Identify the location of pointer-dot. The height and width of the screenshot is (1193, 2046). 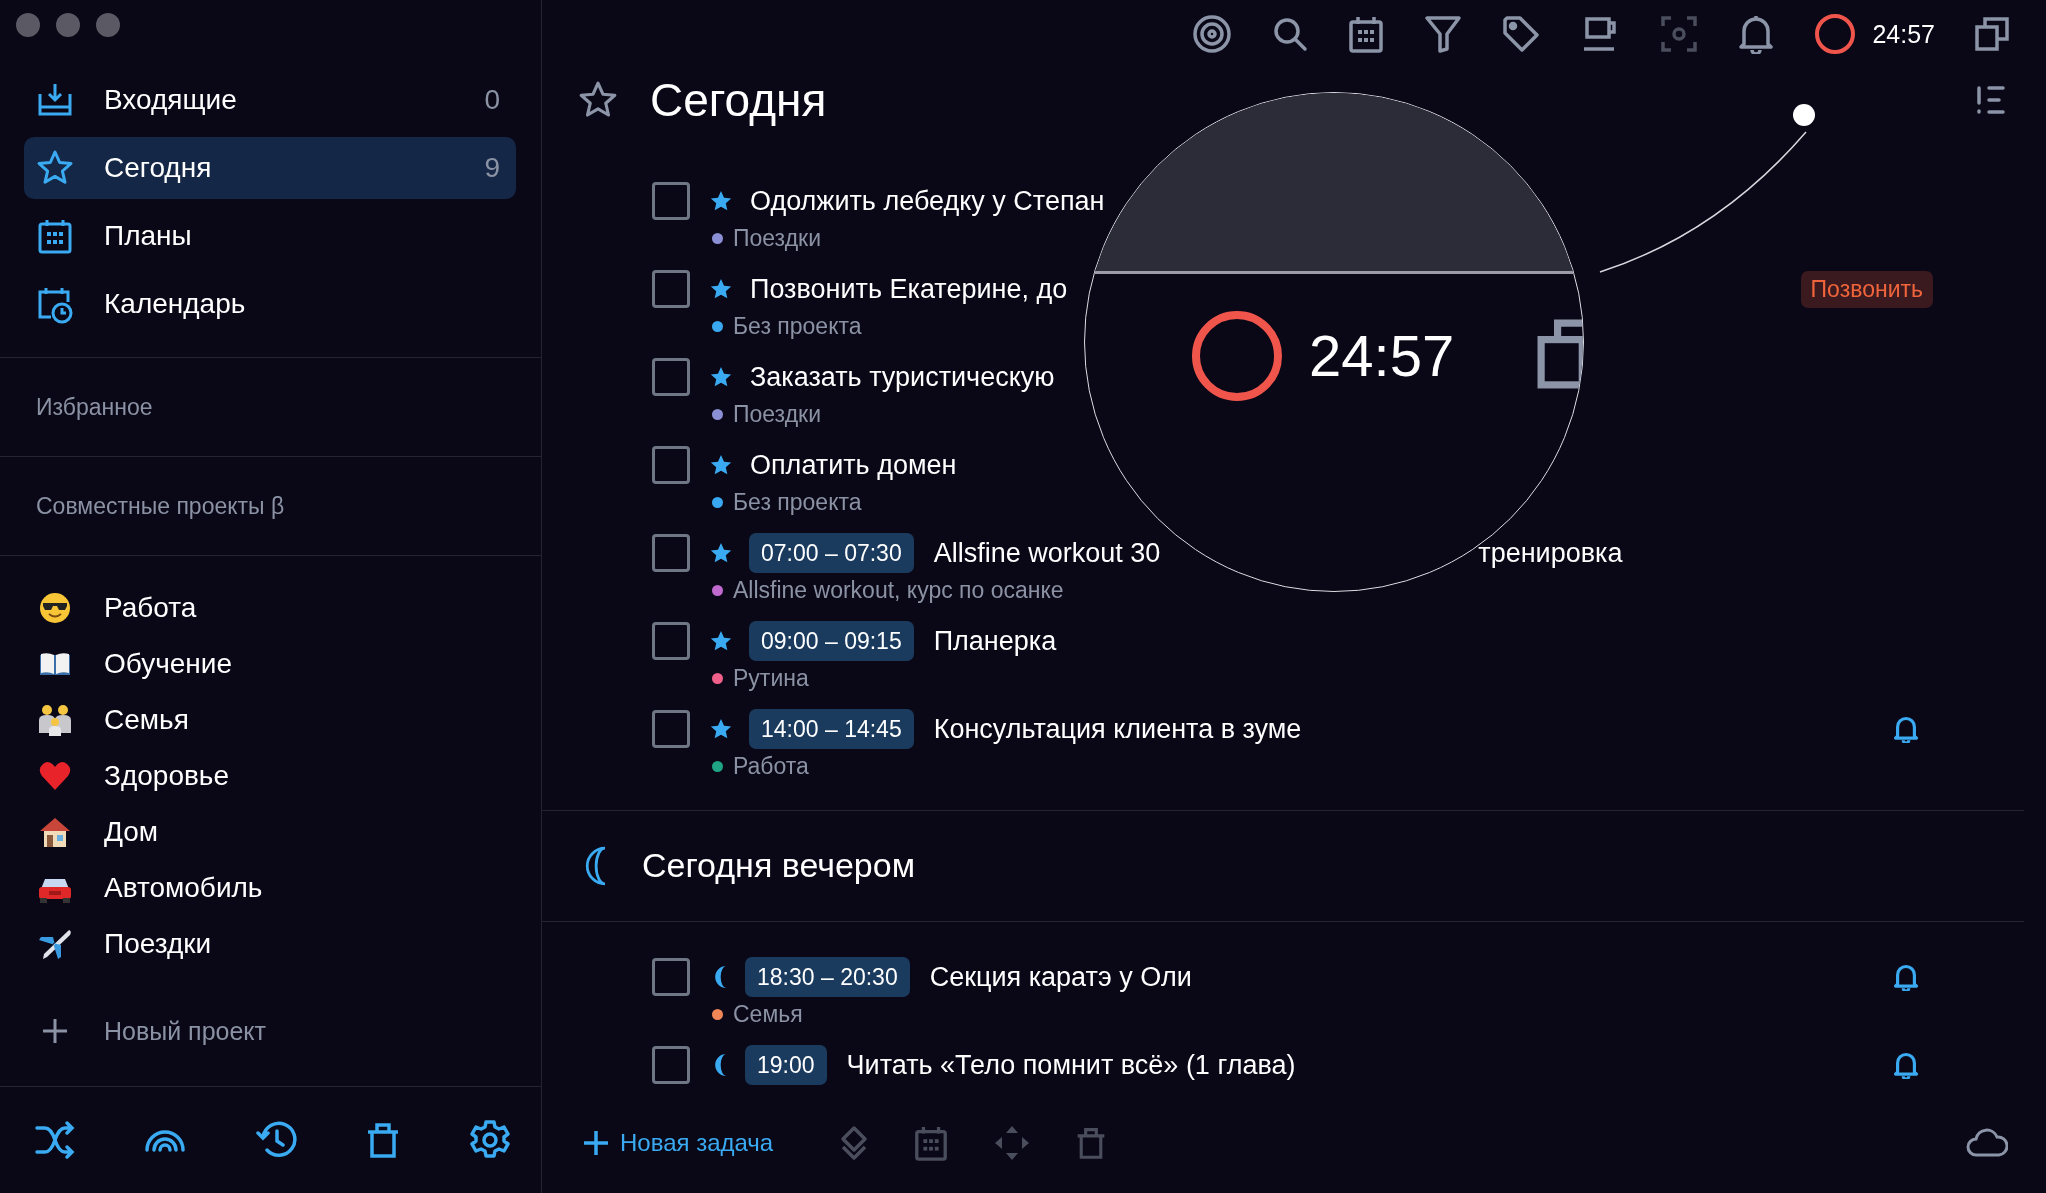
(1804, 115).